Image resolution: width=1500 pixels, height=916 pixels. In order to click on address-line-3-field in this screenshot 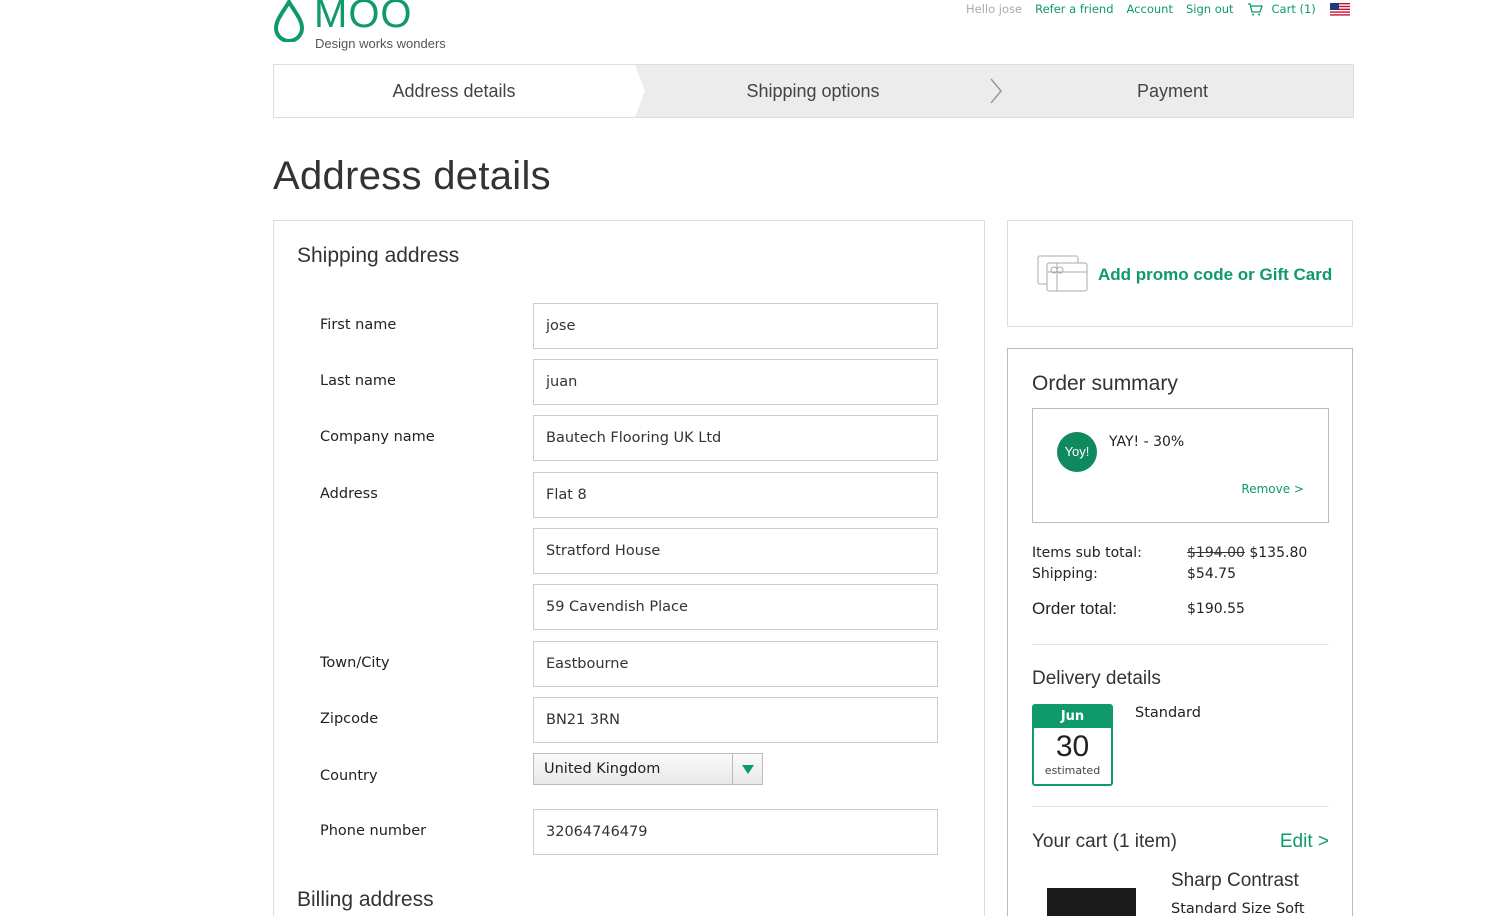, I will do `click(735, 607)`.